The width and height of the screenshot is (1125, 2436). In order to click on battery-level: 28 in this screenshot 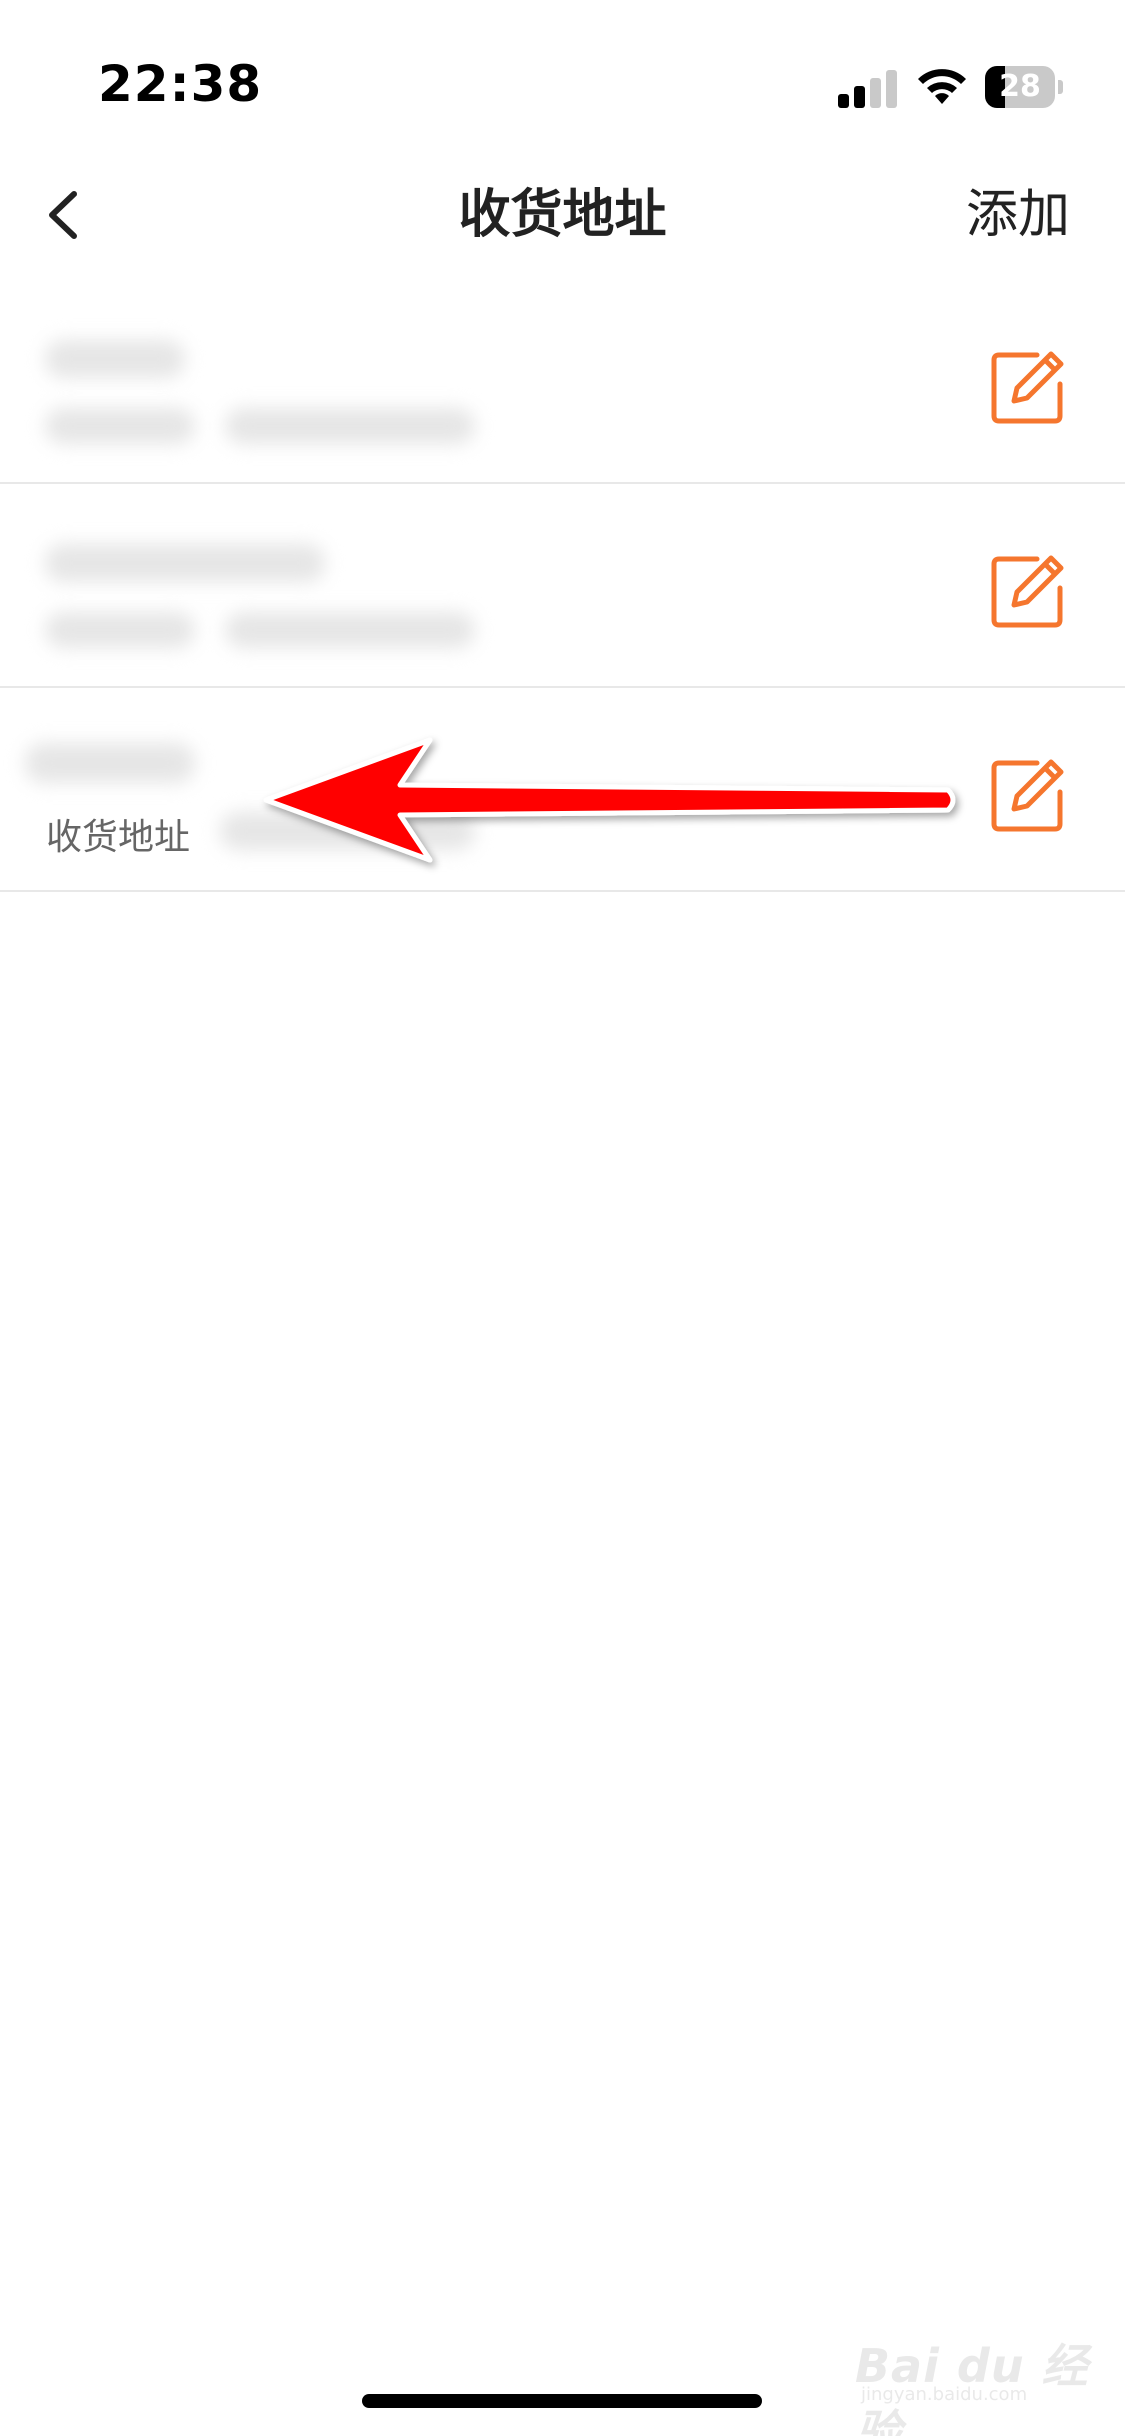, I will do `click(1020, 86)`.